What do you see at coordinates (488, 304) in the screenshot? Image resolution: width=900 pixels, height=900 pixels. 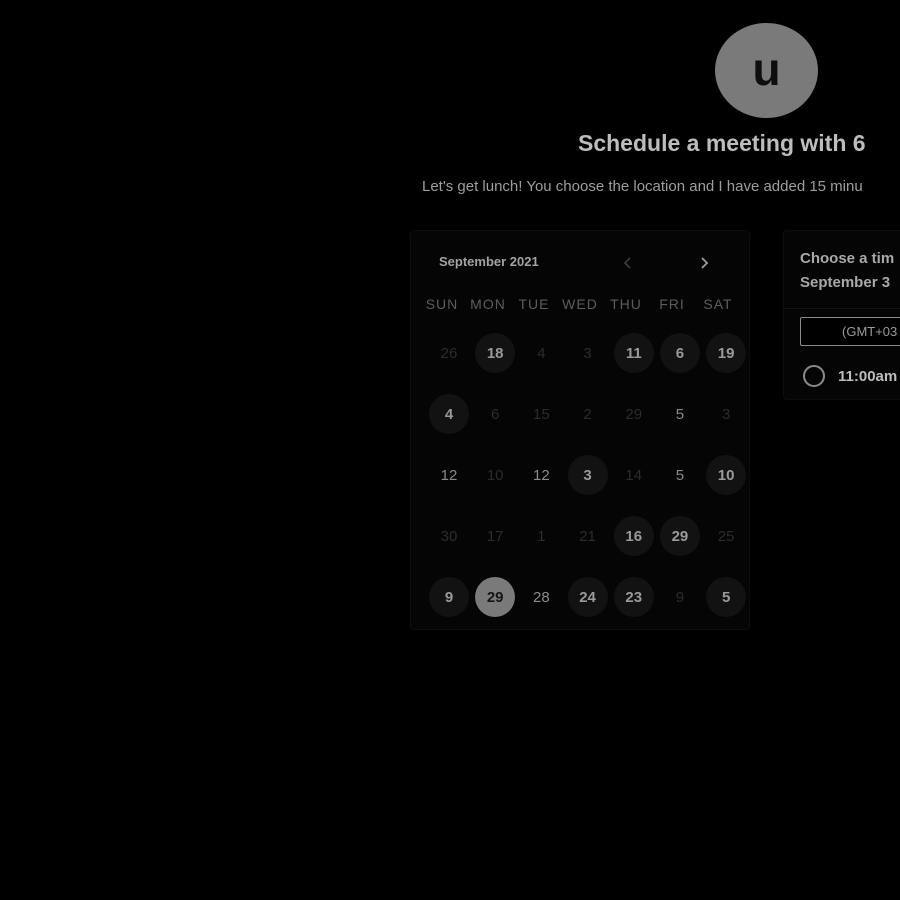 I see `weekday-label: MON` at bounding box center [488, 304].